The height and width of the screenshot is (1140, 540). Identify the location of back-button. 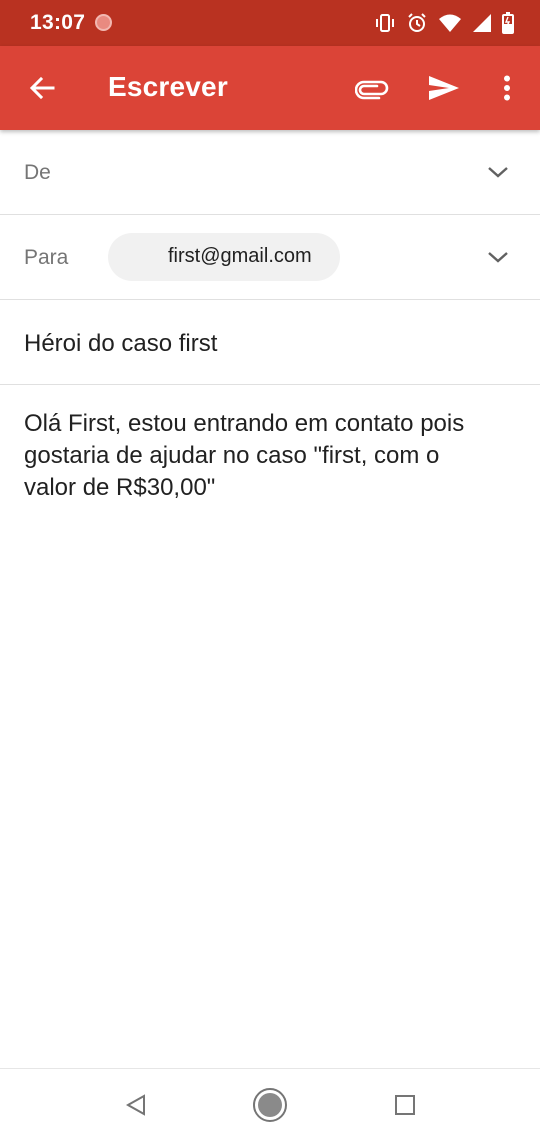
(42, 88).